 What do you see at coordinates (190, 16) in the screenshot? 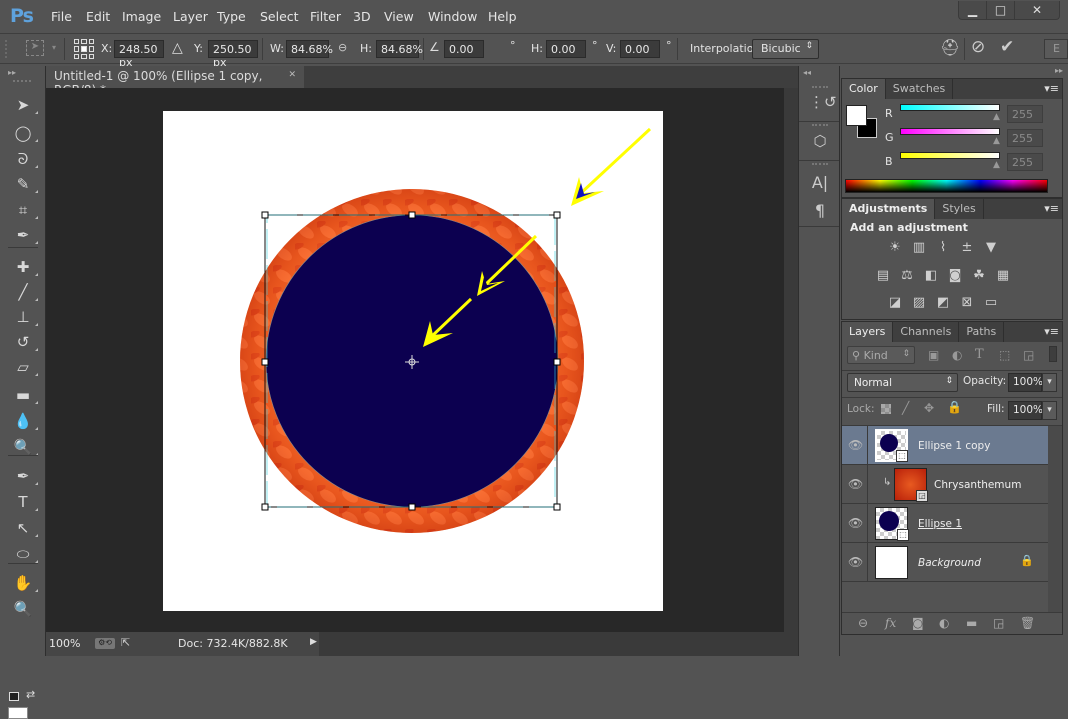
I see `menu-layer: Layer` at bounding box center [190, 16].